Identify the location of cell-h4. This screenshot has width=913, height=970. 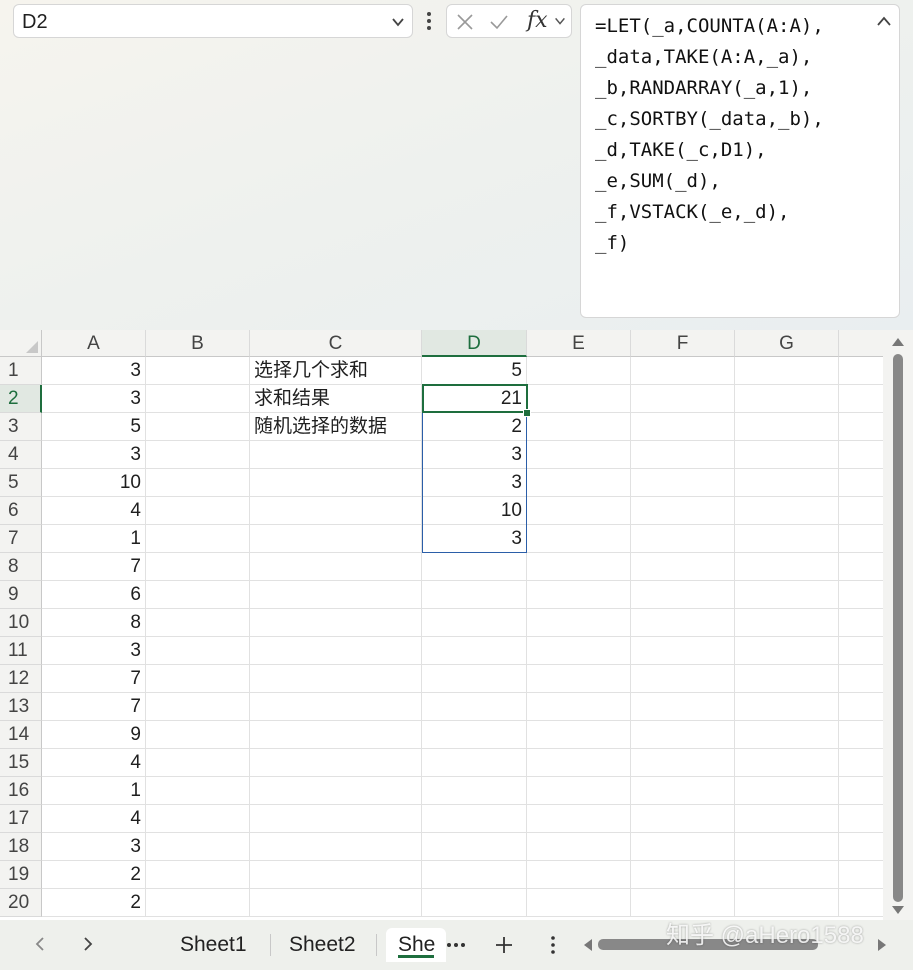
(861, 455).